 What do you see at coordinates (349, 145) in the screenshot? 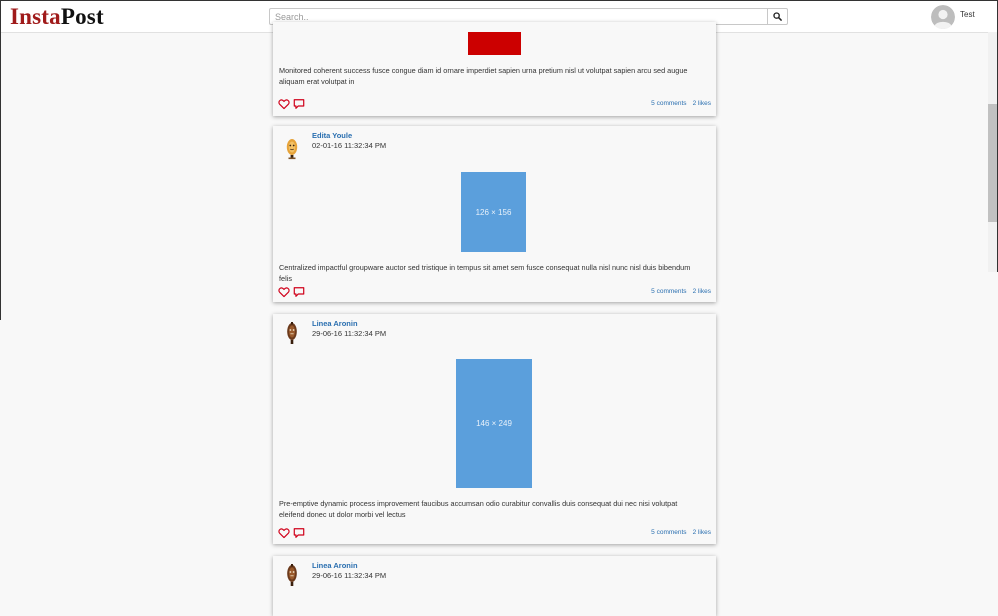
I see `post-date: 02-01-16 11:32:34 PM` at bounding box center [349, 145].